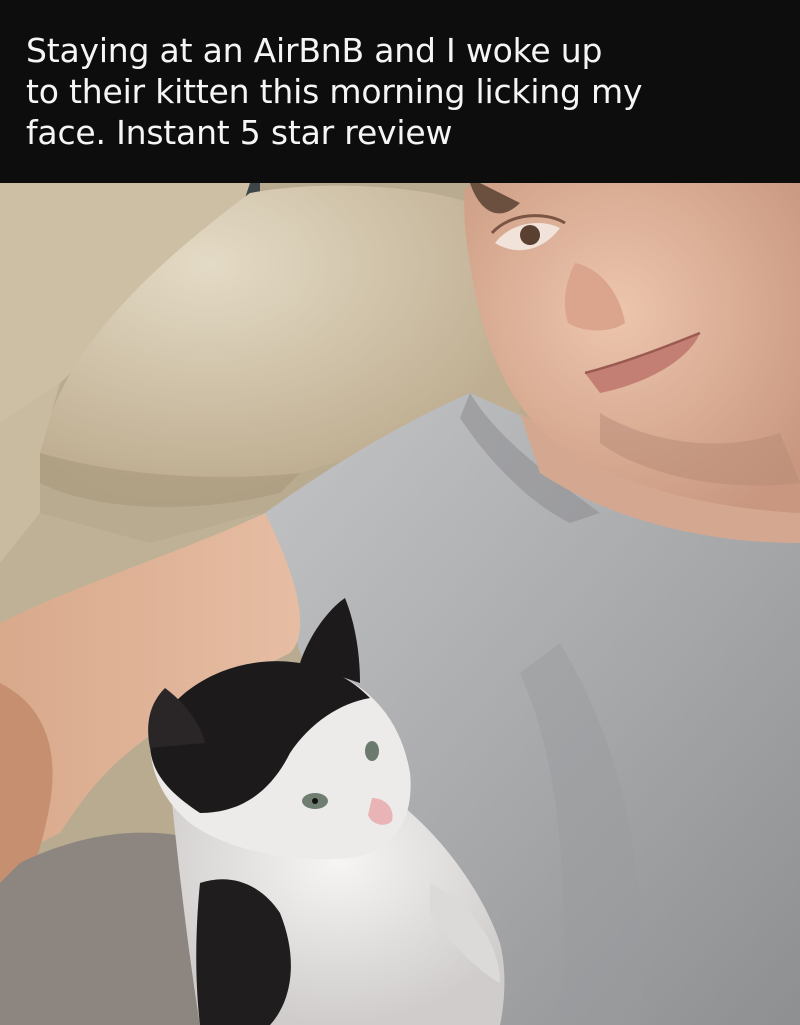 This screenshot has height=1025, width=800. What do you see at coordinates (315, 801) in the screenshot?
I see `kitten-pupil` at bounding box center [315, 801].